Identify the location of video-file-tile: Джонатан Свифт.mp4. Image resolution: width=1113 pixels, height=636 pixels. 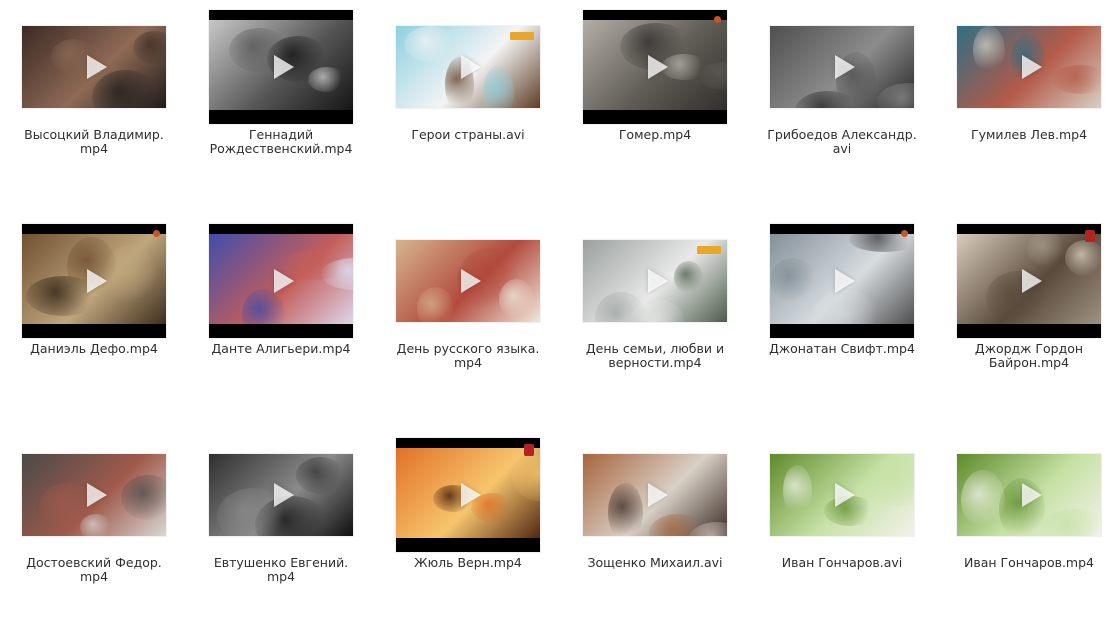
(842, 322).